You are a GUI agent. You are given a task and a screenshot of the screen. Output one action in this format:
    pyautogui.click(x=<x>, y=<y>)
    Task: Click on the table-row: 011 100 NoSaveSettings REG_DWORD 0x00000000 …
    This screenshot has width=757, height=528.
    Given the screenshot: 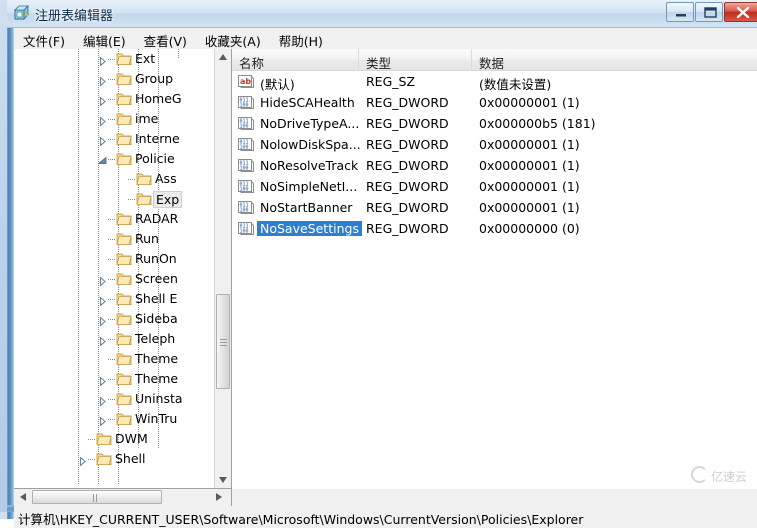 What is the action you would take?
    pyautogui.click(x=494, y=228)
    